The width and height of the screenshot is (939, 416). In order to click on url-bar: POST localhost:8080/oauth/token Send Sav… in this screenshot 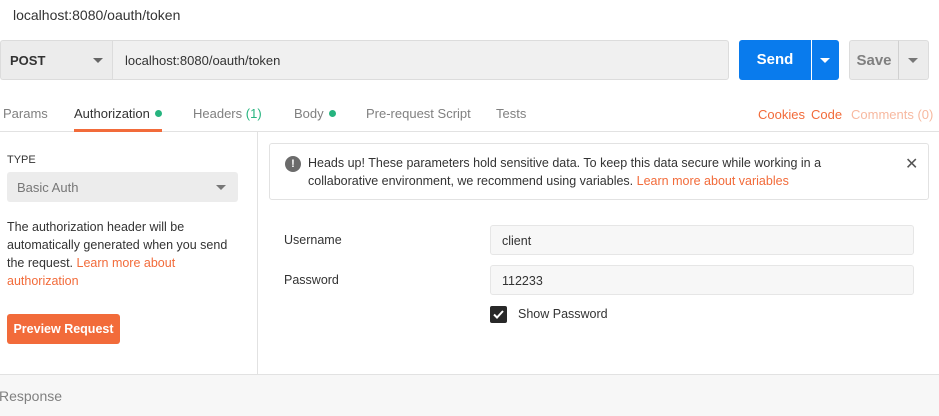, I will do `click(469, 60)`.